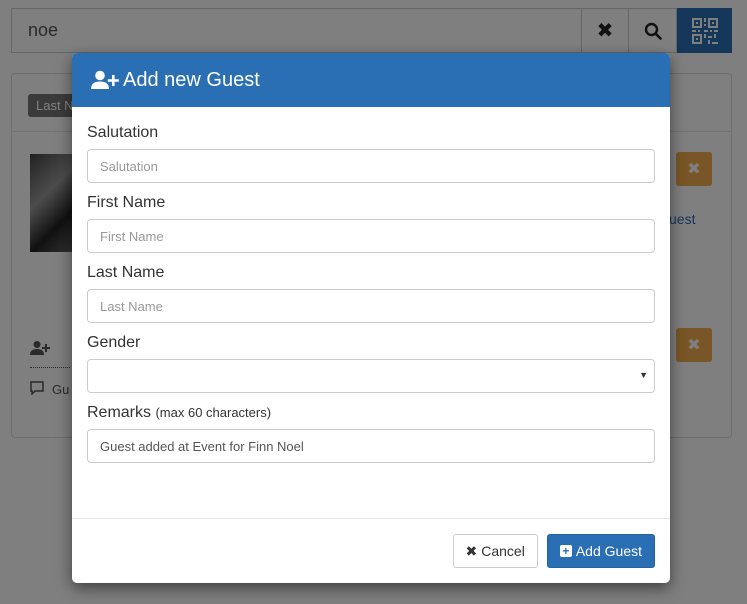 This screenshot has width=747, height=604. Describe the element at coordinates (371, 446) in the screenshot. I see `remarks-input` at that location.